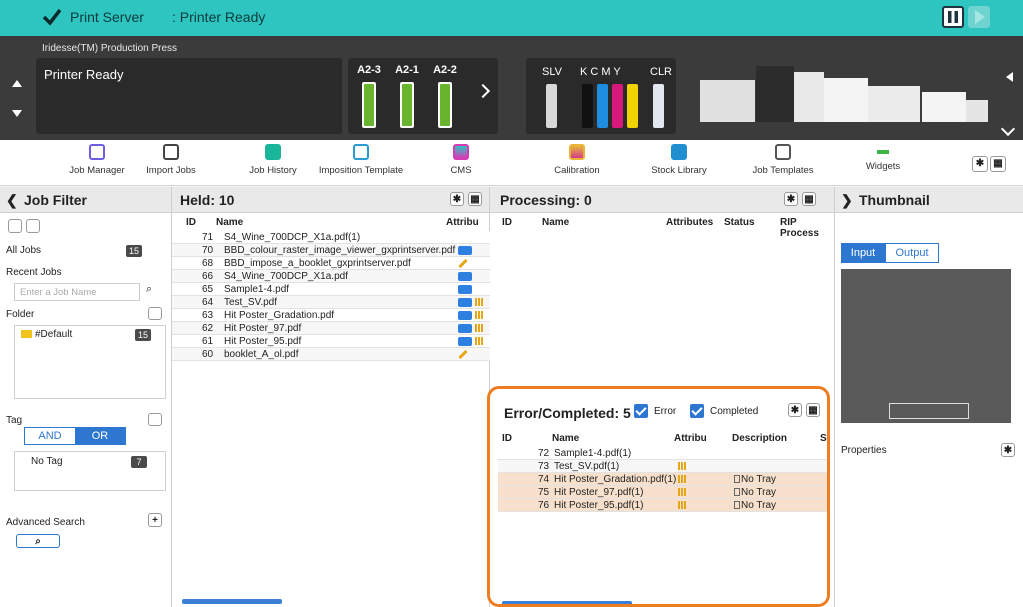 This screenshot has width=1023, height=607. I want to click on toolbar-imposition-template: Imposition Template, so click(361, 160).